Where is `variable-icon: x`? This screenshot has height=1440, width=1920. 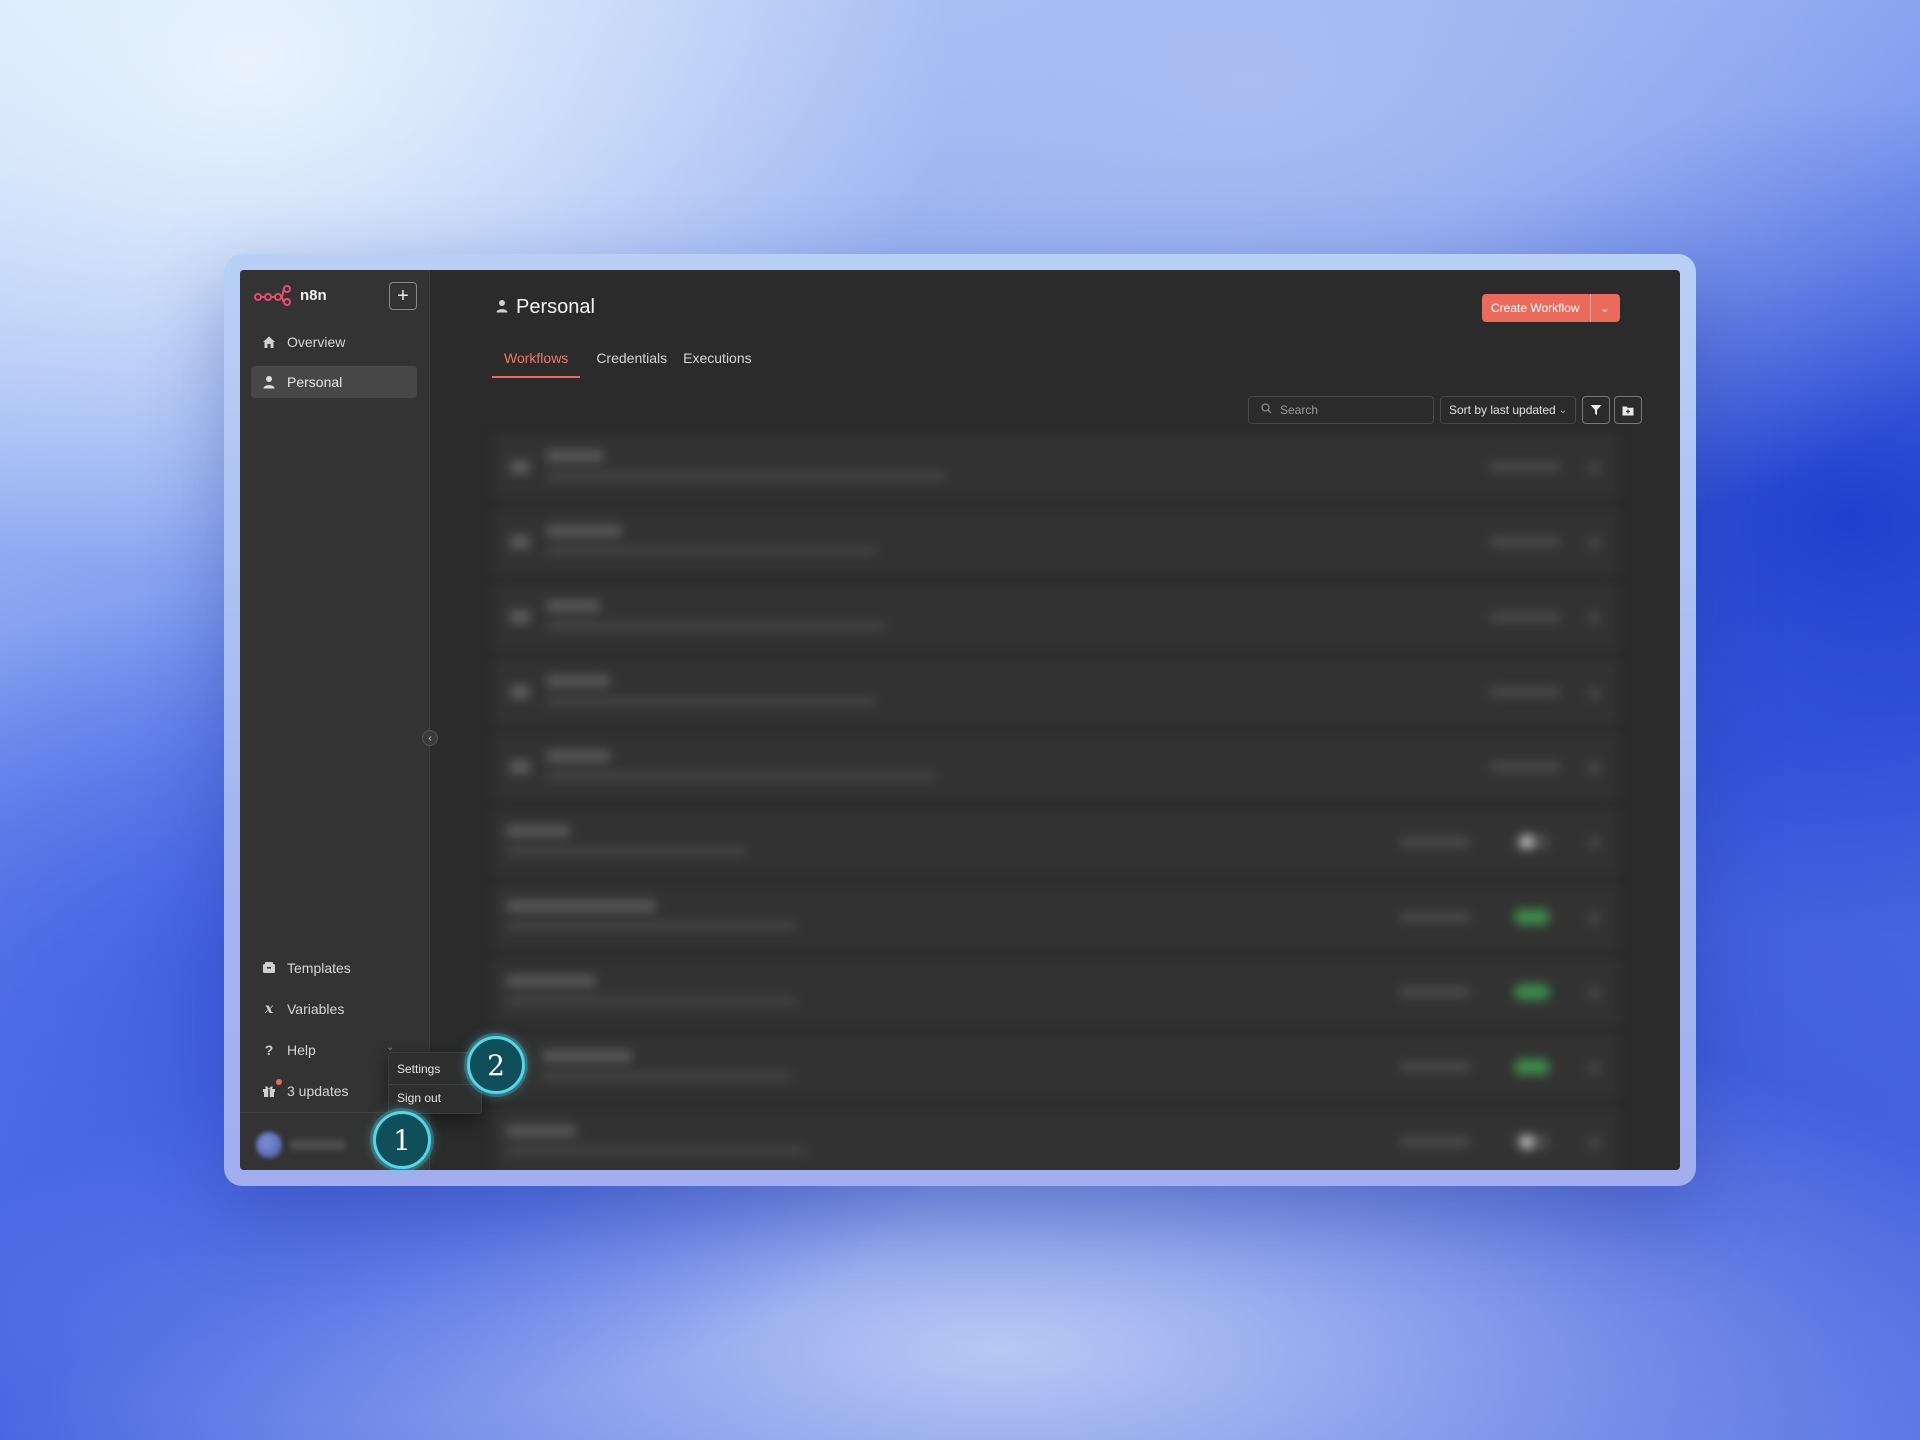 variable-icon: x is located at coordinates (269, 1009).